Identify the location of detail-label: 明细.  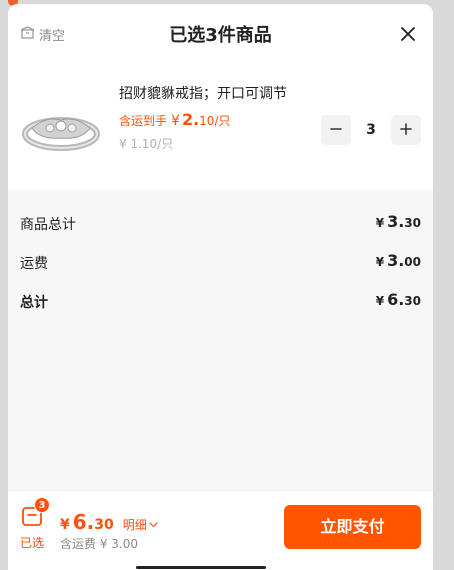
(134, 525).